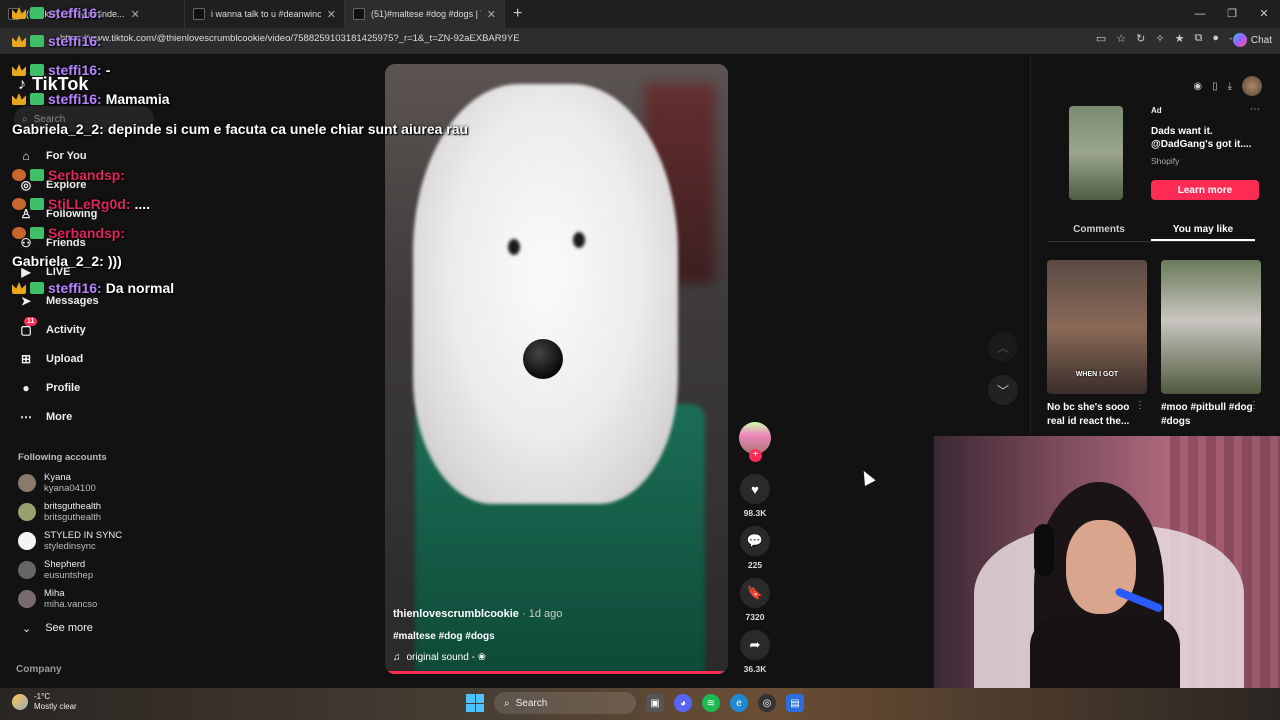 This screenshot has height=720, width=1280. I want to click on video-sound: ♫ original sound - ❀, so click(439, 657).